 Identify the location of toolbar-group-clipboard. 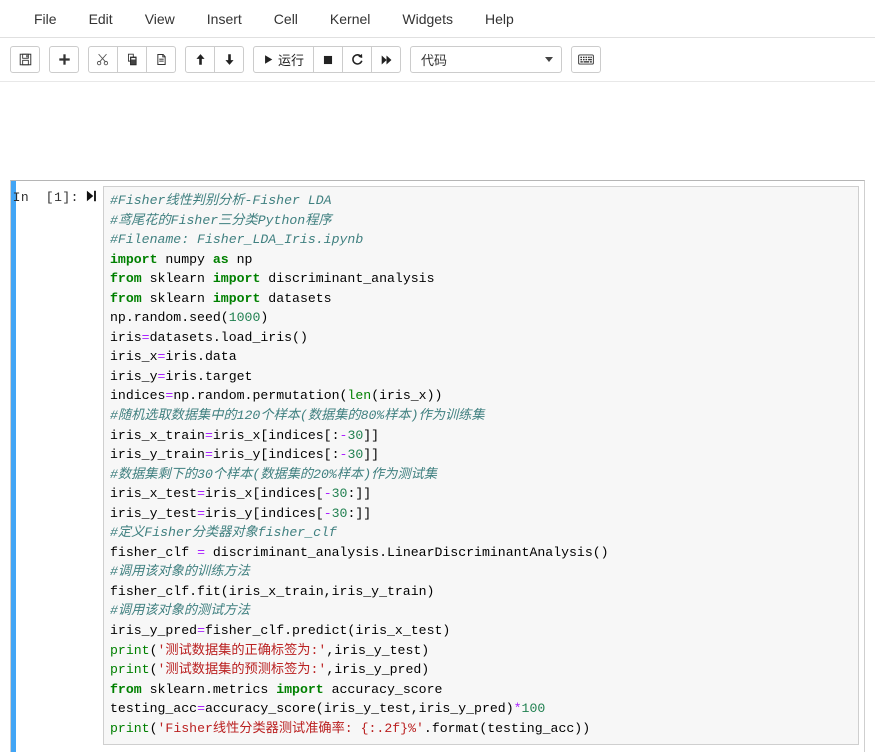
(132, 59).